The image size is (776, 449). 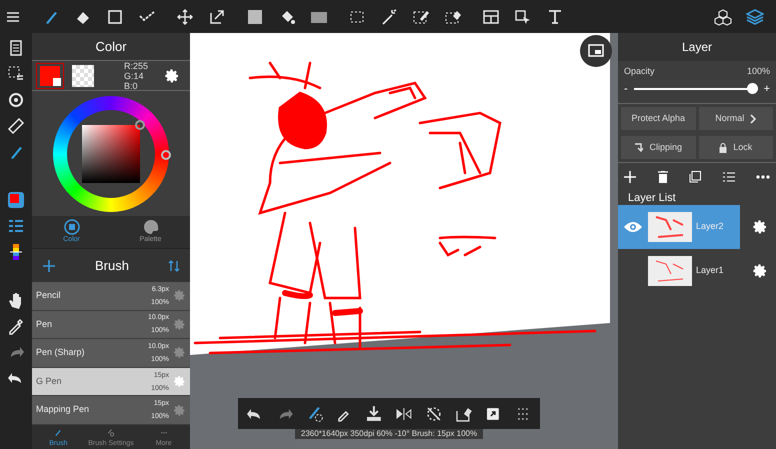 What do you see at coordinates (523, 17) in the screenshot?
I see `cursor-icon` at bounding box center [523, 17].